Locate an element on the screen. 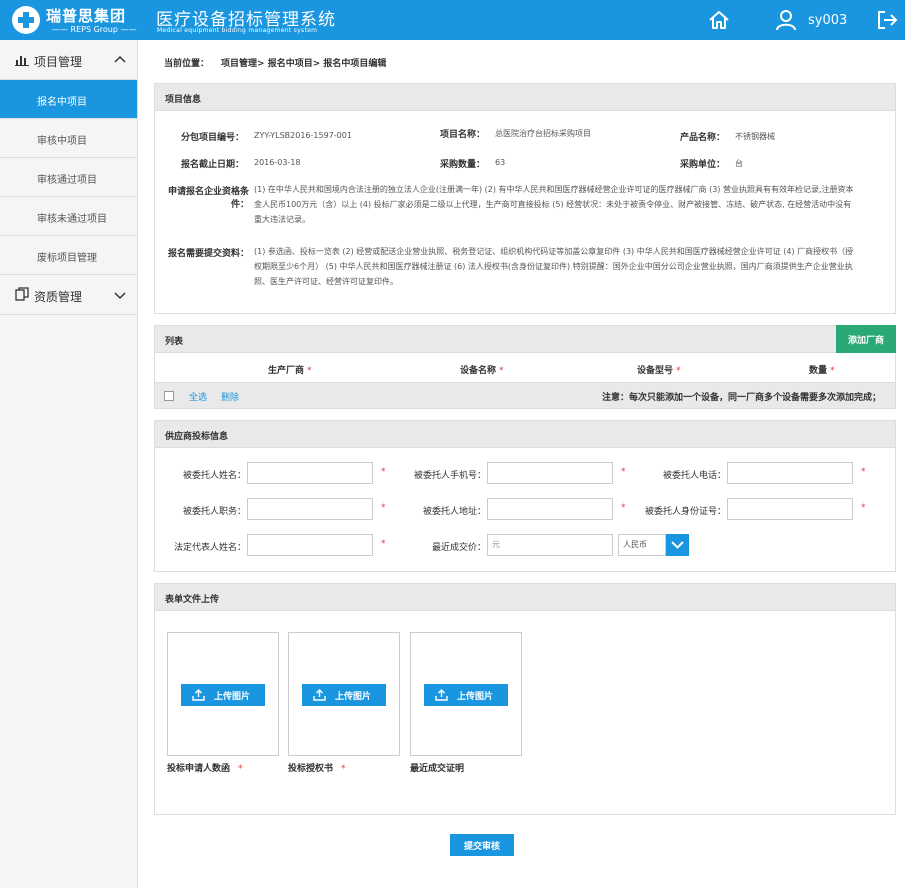 The image size is (905, 888). agent-address-input is located at coordinates (550, 509).